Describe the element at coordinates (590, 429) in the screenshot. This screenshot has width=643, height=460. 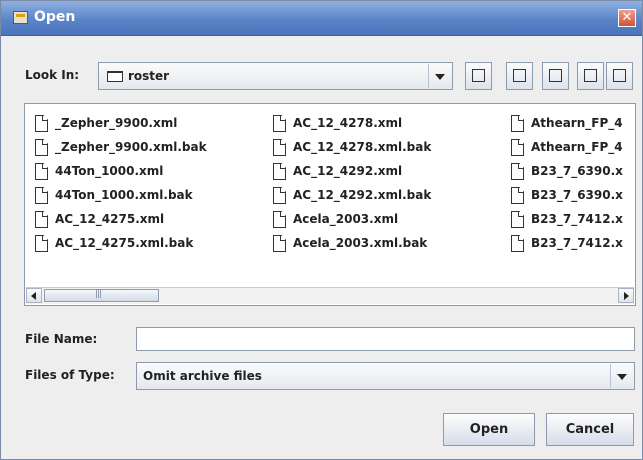
I see `cancel-button: Cancel` at that location.